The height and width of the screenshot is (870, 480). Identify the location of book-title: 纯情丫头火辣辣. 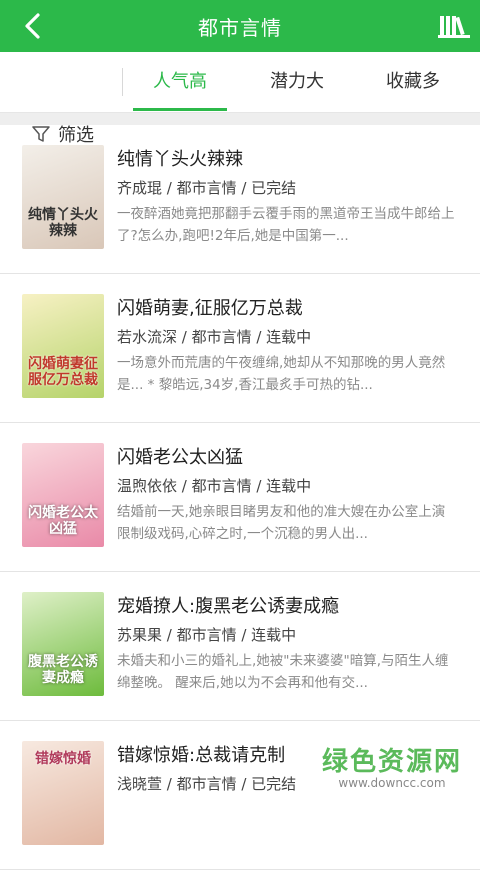
(180, 159).